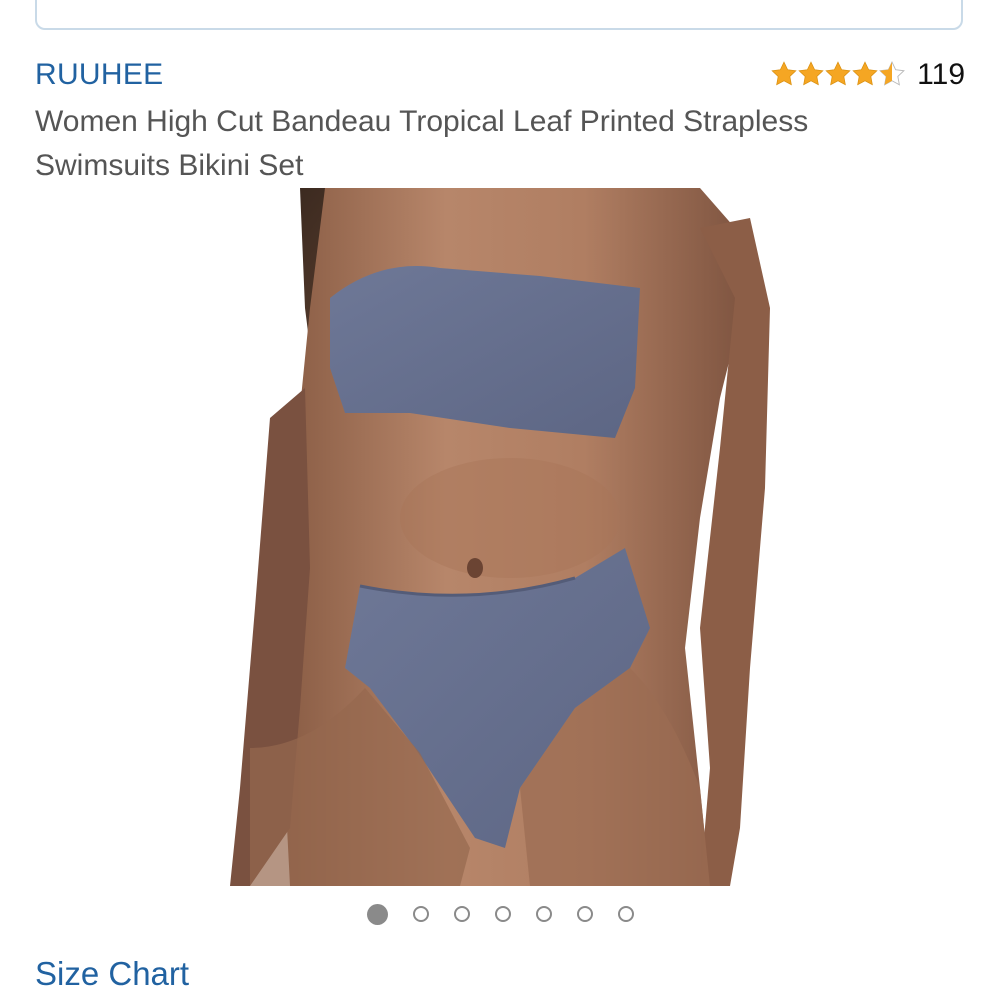 The image size is (1000, 1000). I want to click on star-half-icon, so click(892, 73).